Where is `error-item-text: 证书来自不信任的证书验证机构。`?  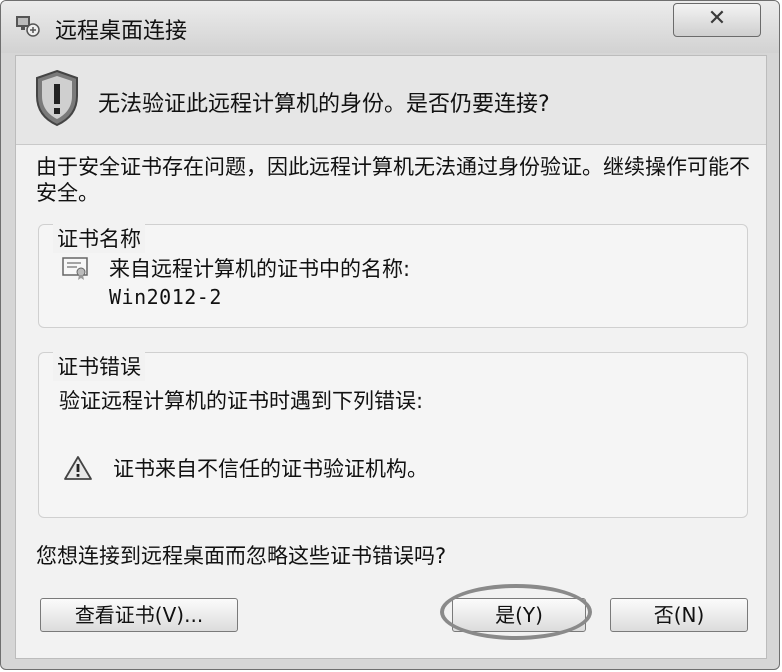 error-item-text: 证书来自不信任的证书验证机构。 is located at coordinates (270, 469).